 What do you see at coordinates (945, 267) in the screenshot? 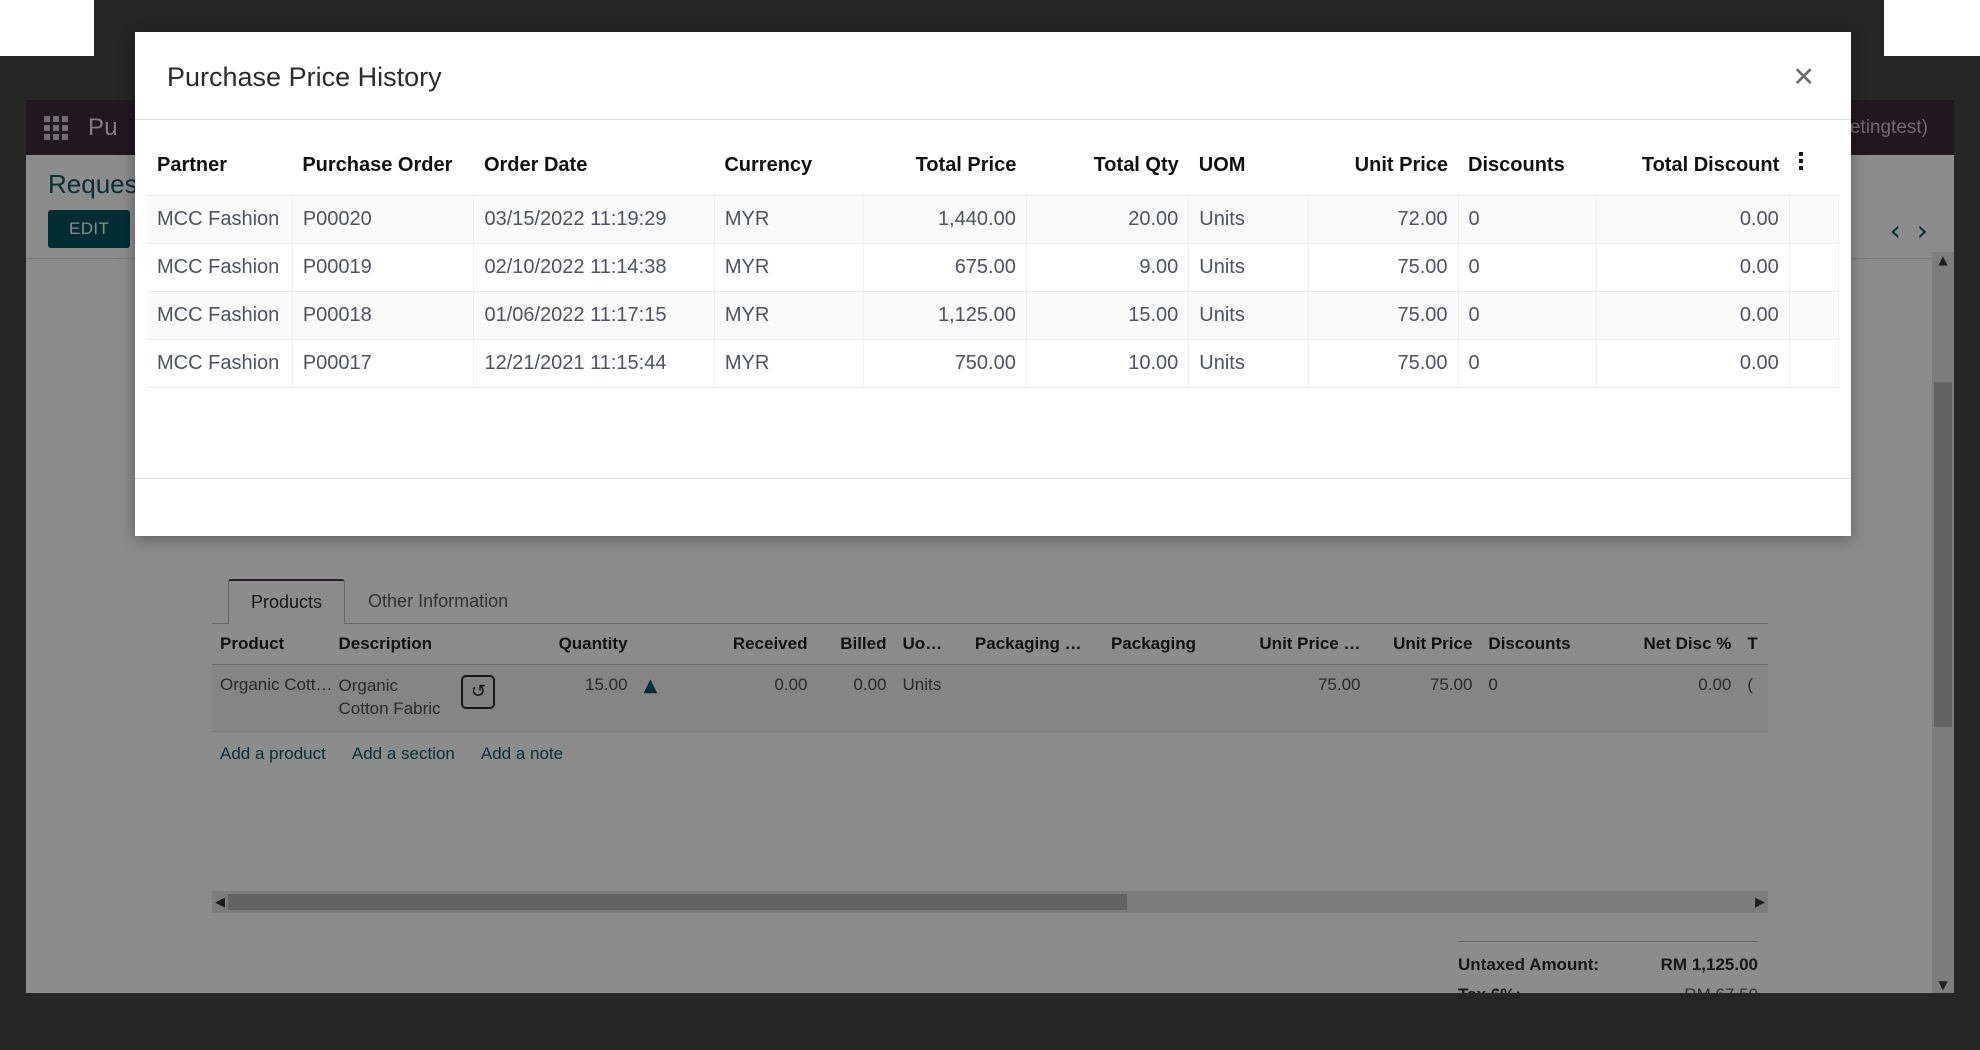
I see `cell-total-price: 675.00` at bounding box center [945, 267].